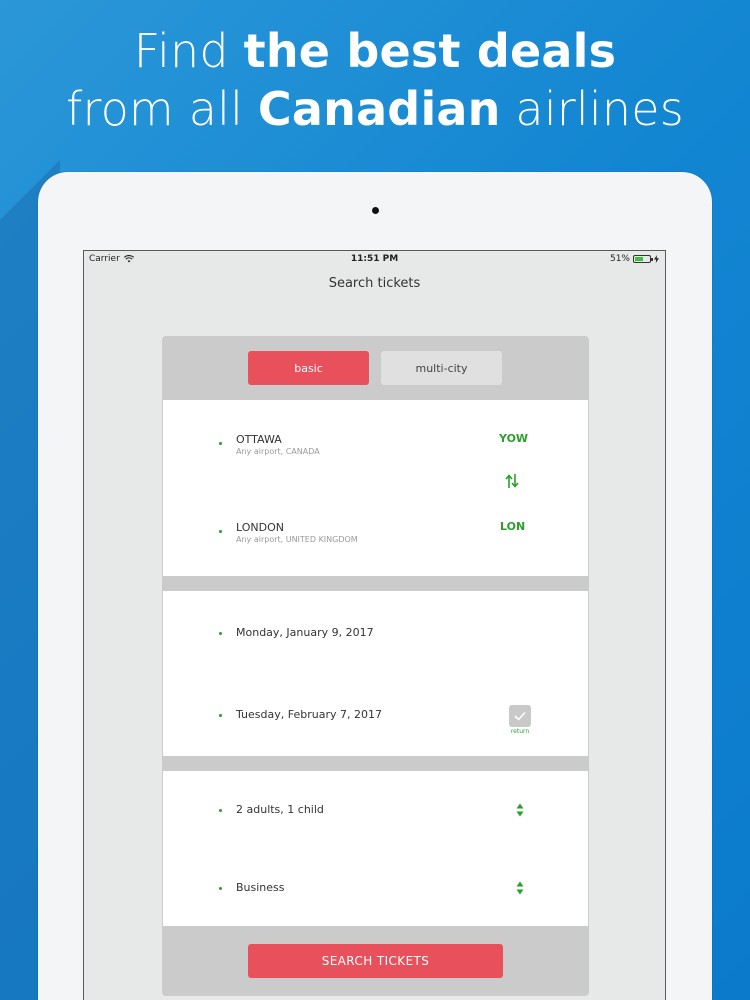 This screenshot has width=750, height=1000. What do you see at coordinates (280, 809) in the screenshot?
I see `passengers-value: 2 adults, 1 child` at bounding box center [280, 809].